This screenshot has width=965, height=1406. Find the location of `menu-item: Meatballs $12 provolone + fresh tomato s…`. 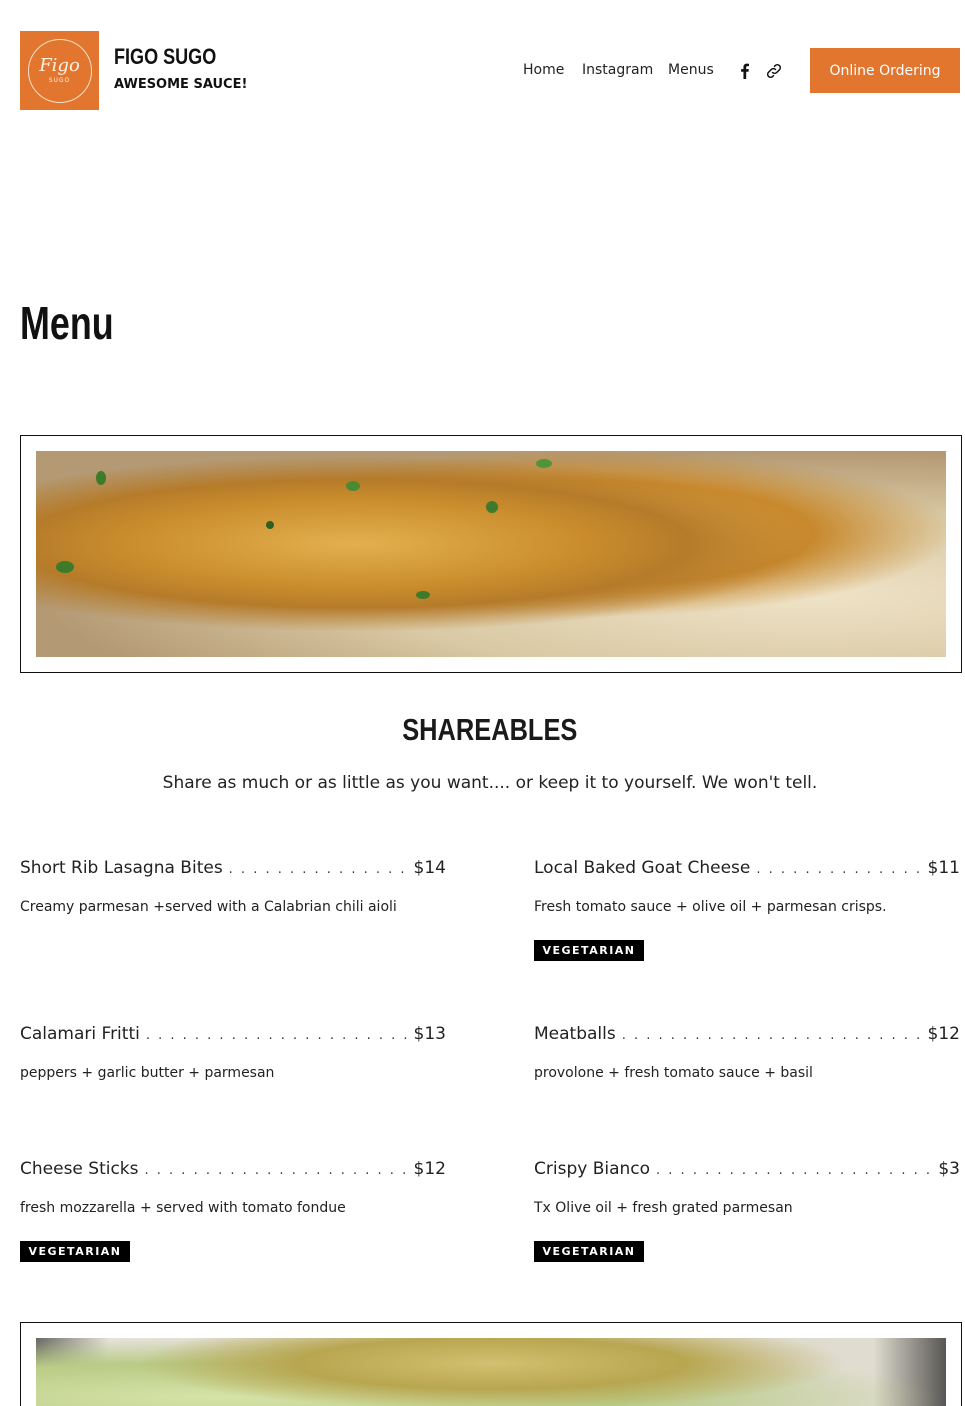

menu-item: Meatballs $12 provolone + fresh tomato s… is located at coordinates (747, 1052).